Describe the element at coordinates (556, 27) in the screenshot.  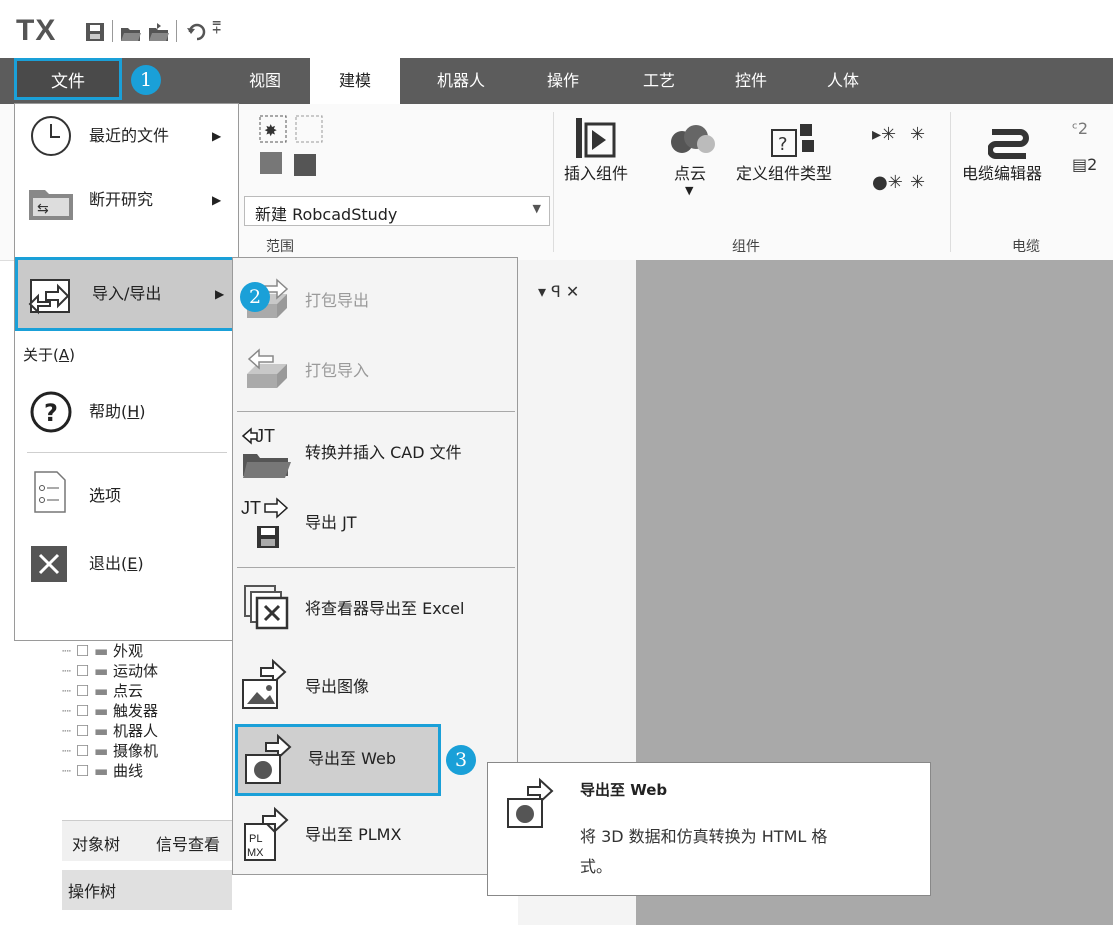
I see `title-bar: TX ⩱` at that location.